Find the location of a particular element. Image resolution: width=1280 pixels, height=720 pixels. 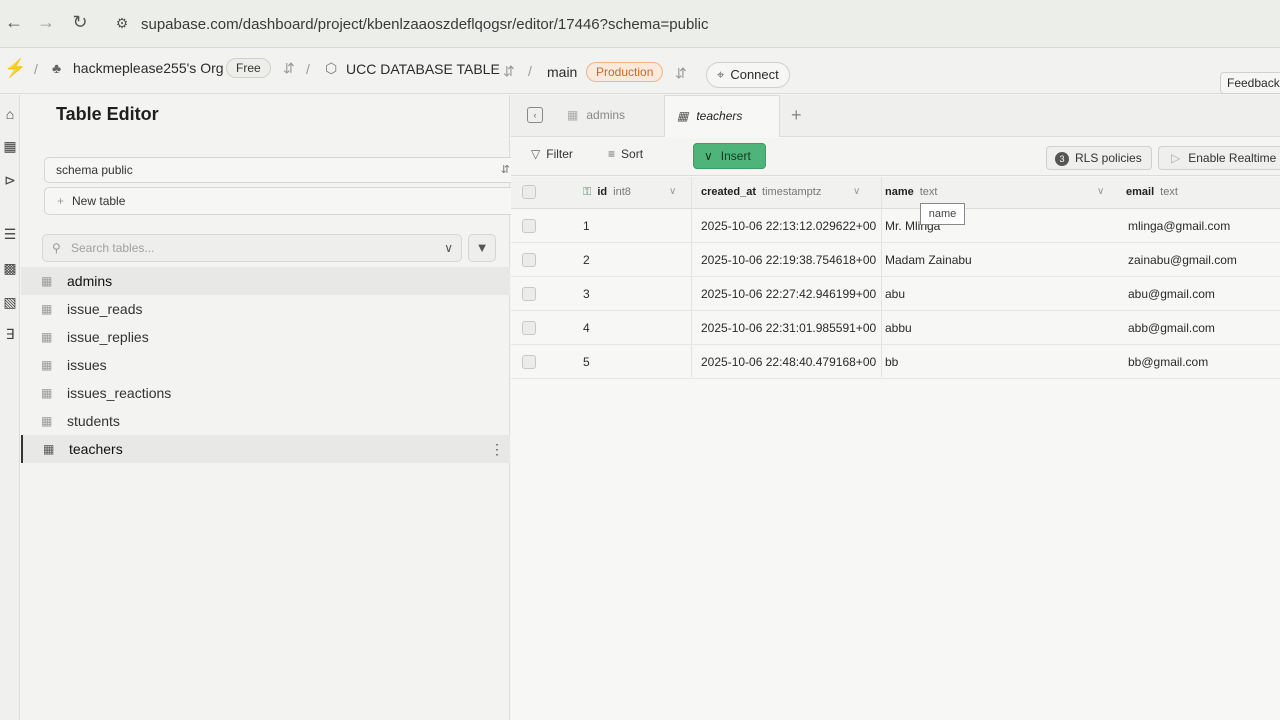

forward-icon: → is located at coordinates (46, 22).